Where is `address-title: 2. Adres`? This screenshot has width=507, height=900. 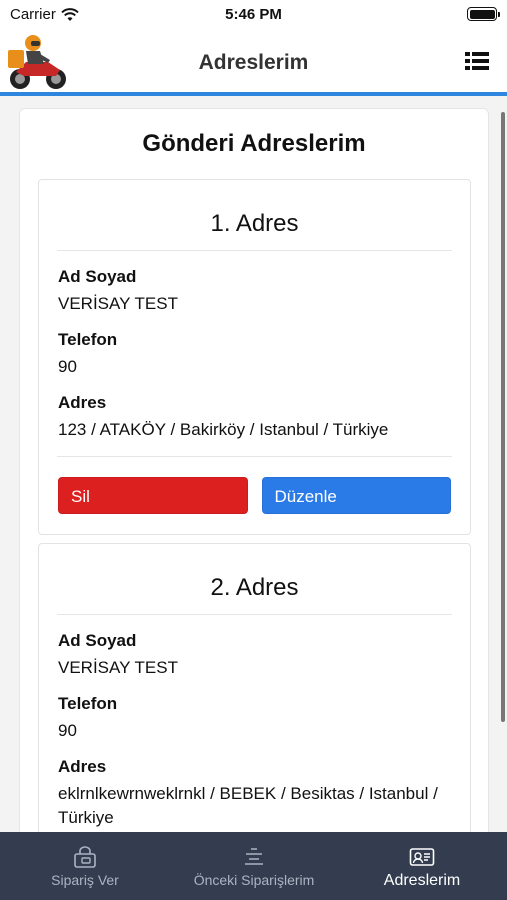 address-title: 2. Adres is located at coordinates (254, 579).